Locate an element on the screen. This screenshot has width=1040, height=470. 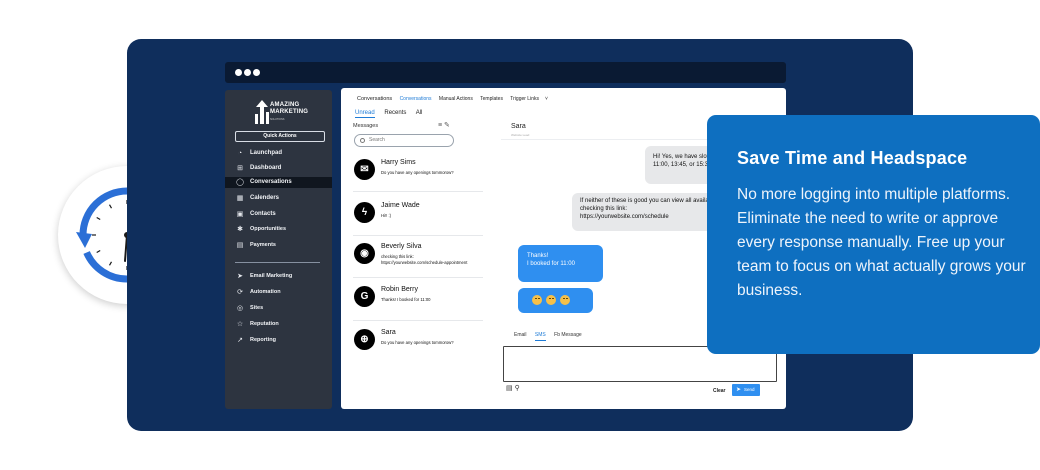
globe-icon: ⊕ is located at coordinates (364, 339).